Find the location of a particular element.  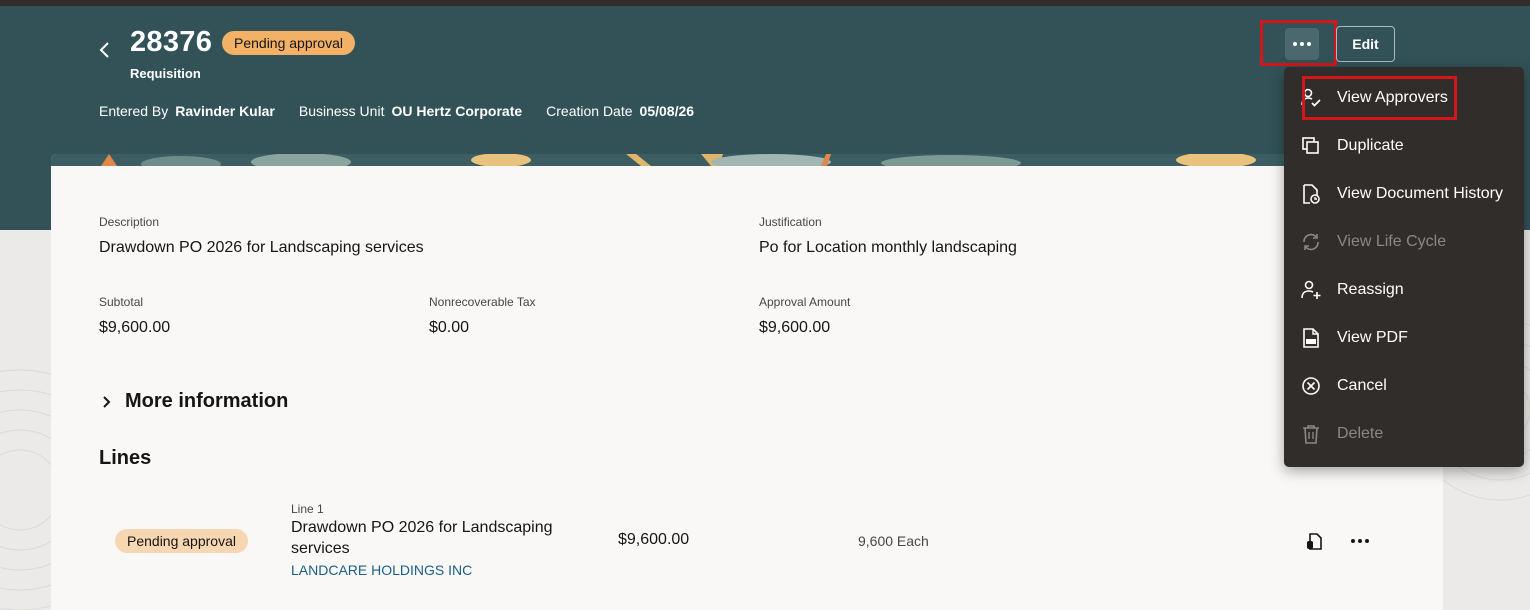

chevron-left-icon is located at coordinates (104, 50).